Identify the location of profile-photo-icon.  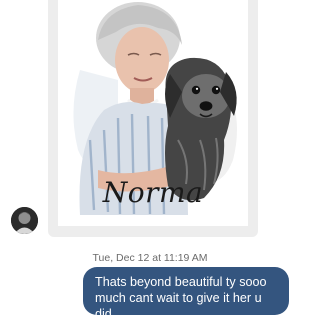
(24, 220).